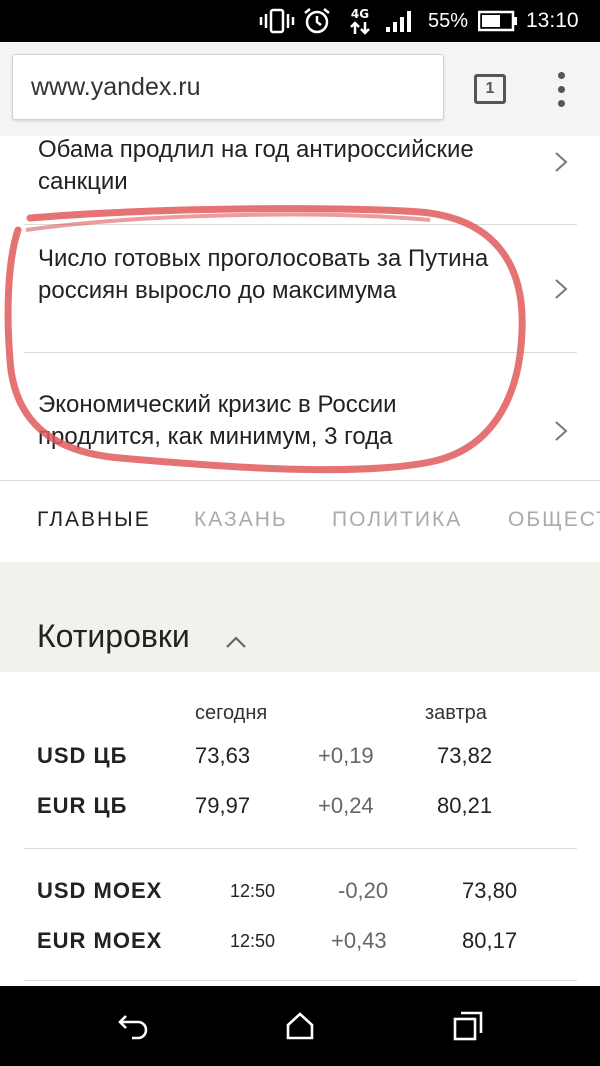  I want to click on home-icon, so click(300, 1026).